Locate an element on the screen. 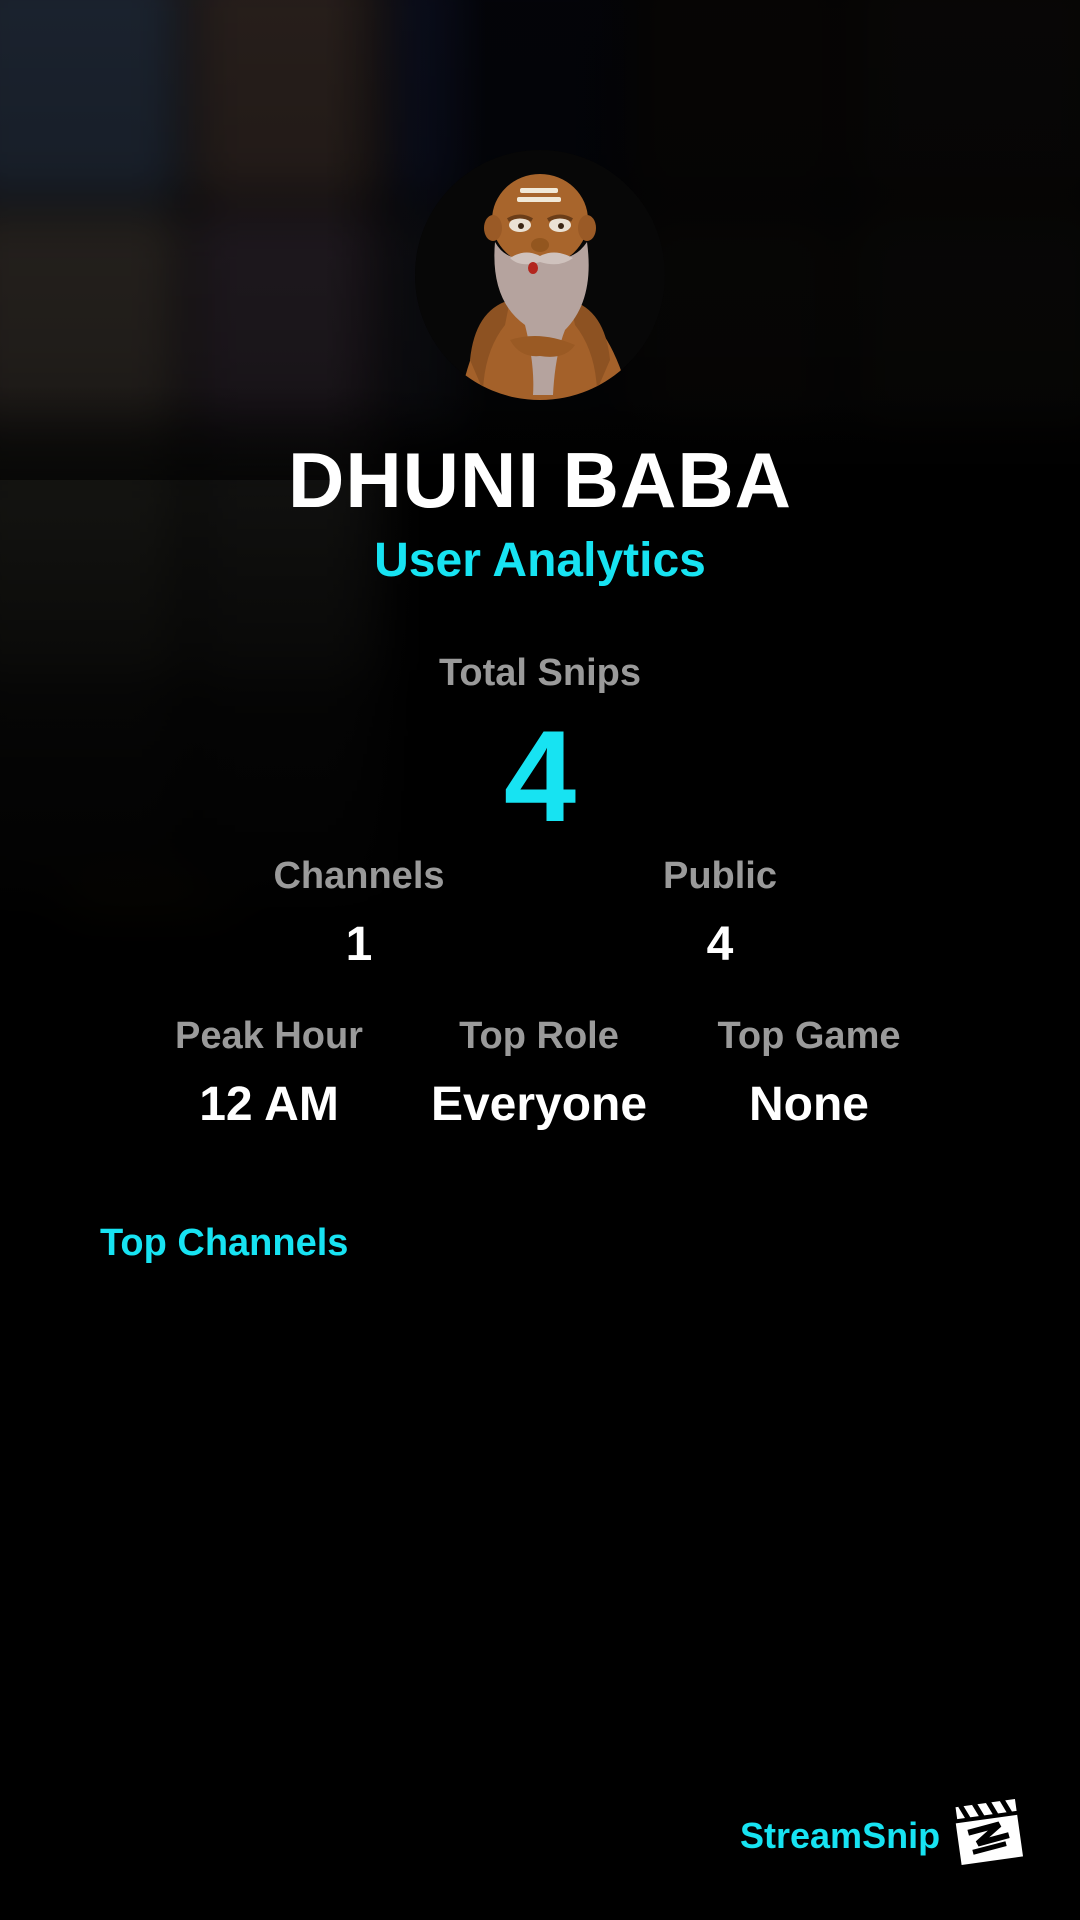  avatar is located at coordinates (540, 275).